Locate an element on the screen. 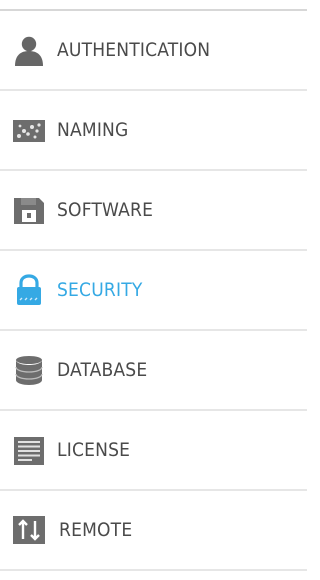  sidebar-item-authentication: AUTHENTICATION is located at coordinates (153, 51).